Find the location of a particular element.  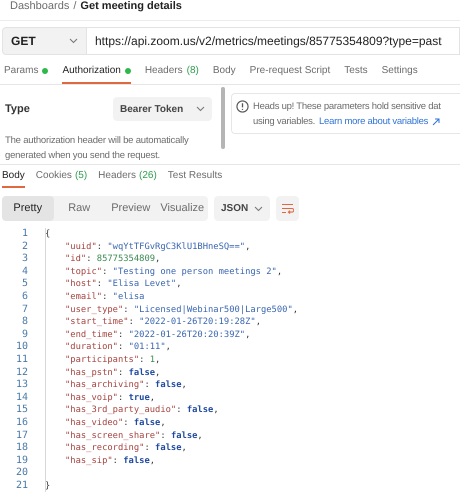

line-number: 5 is located at coordinates (24, 284).